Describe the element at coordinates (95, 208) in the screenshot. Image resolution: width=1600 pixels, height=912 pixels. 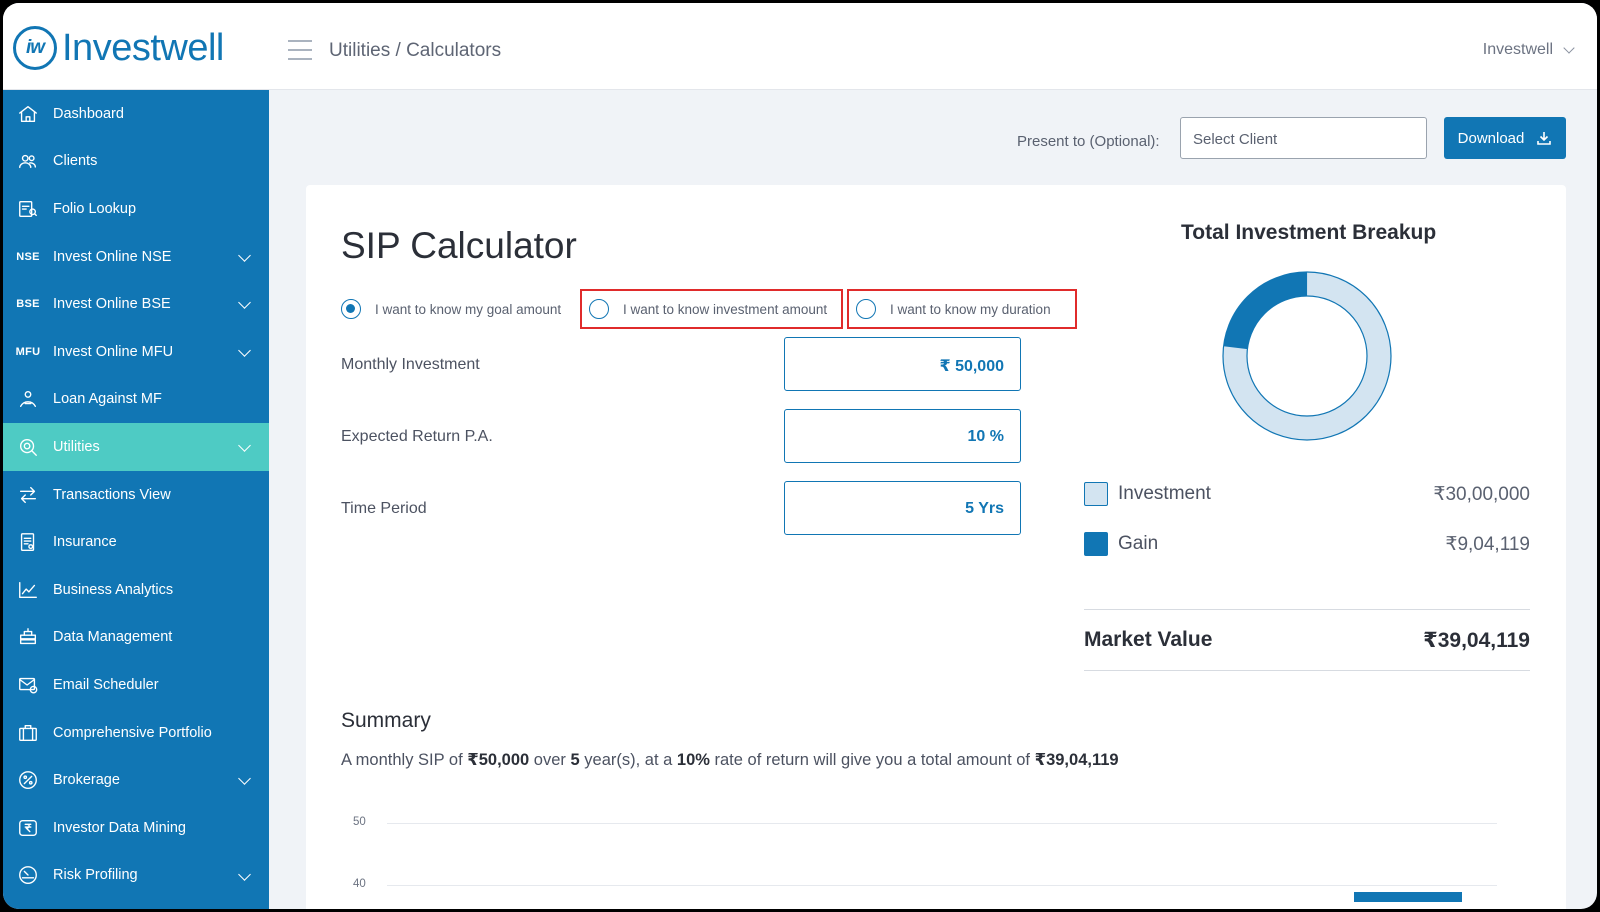
I see `sidebar-item-label: Folio Lookup` at that location.